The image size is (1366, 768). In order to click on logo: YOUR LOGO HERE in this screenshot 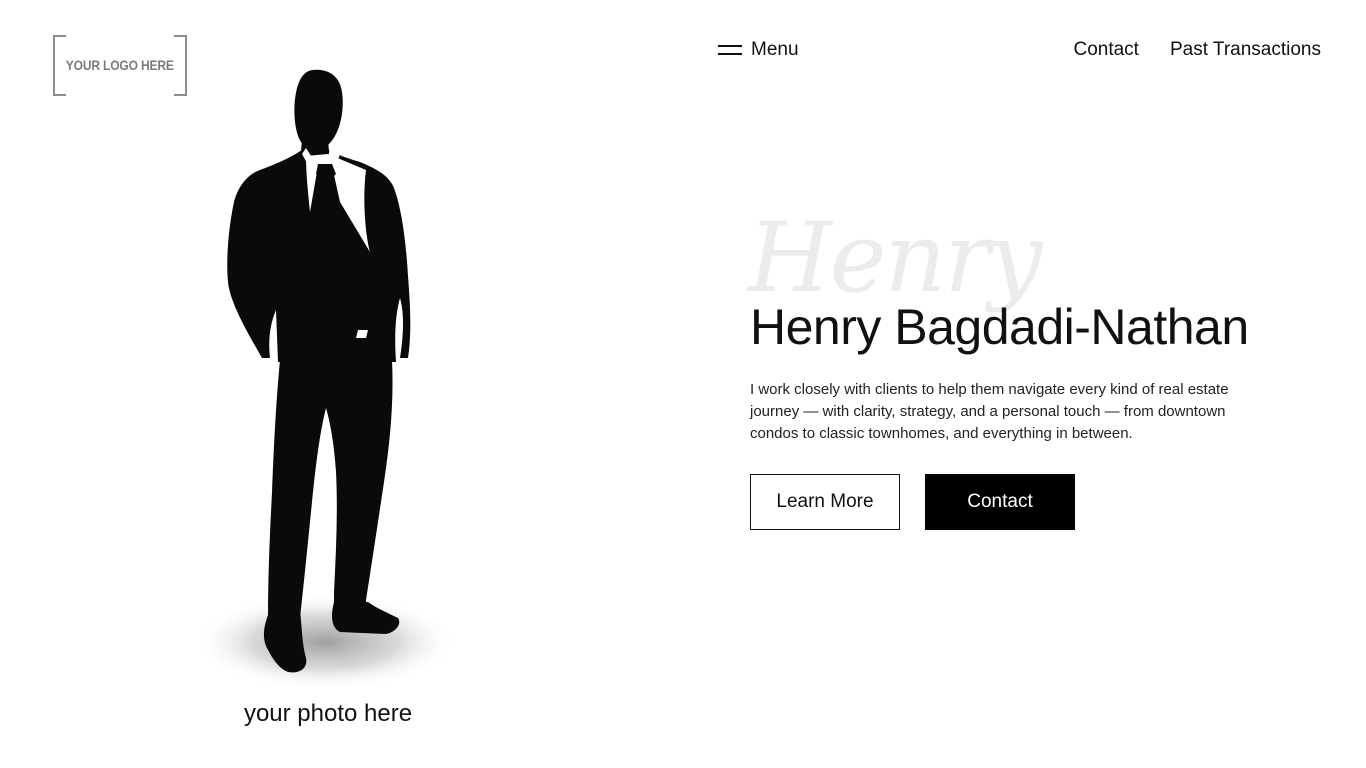, I will do `click(120, 65)`.